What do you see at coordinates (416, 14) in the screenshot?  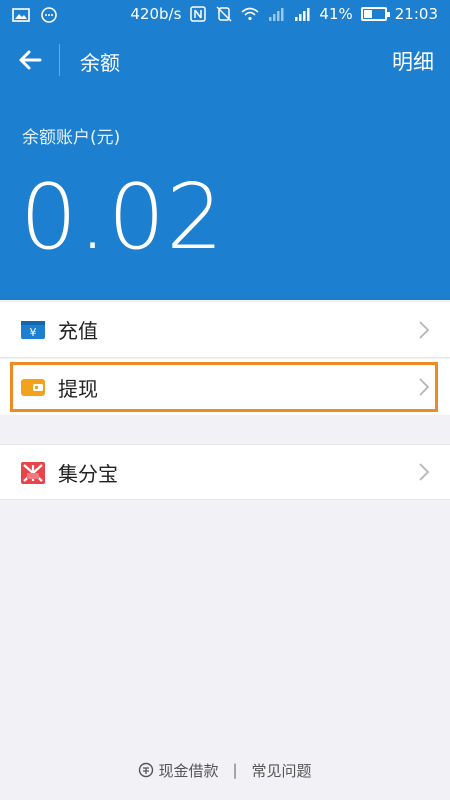 I see `clock: 21:03` at bounding box center [416, 14].